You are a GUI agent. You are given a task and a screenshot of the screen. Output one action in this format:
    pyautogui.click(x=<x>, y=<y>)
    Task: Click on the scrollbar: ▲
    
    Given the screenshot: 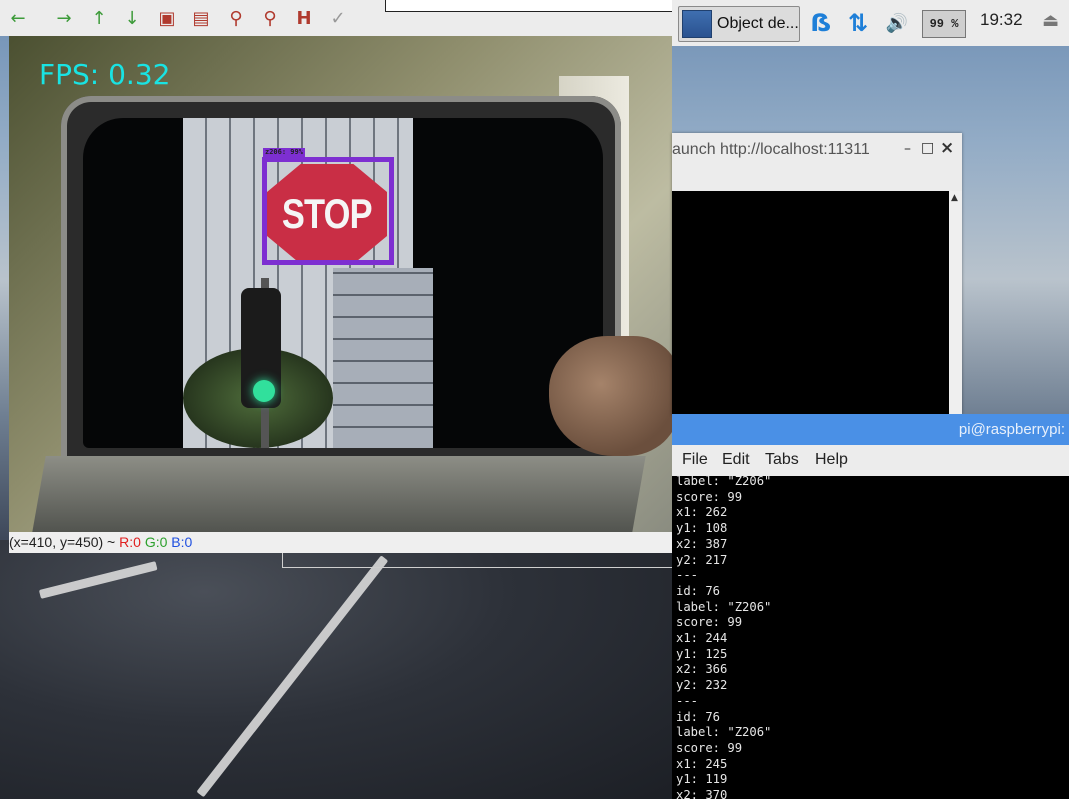 What is the action you would take?
    pyautogui.click(x=955, y=303)
    